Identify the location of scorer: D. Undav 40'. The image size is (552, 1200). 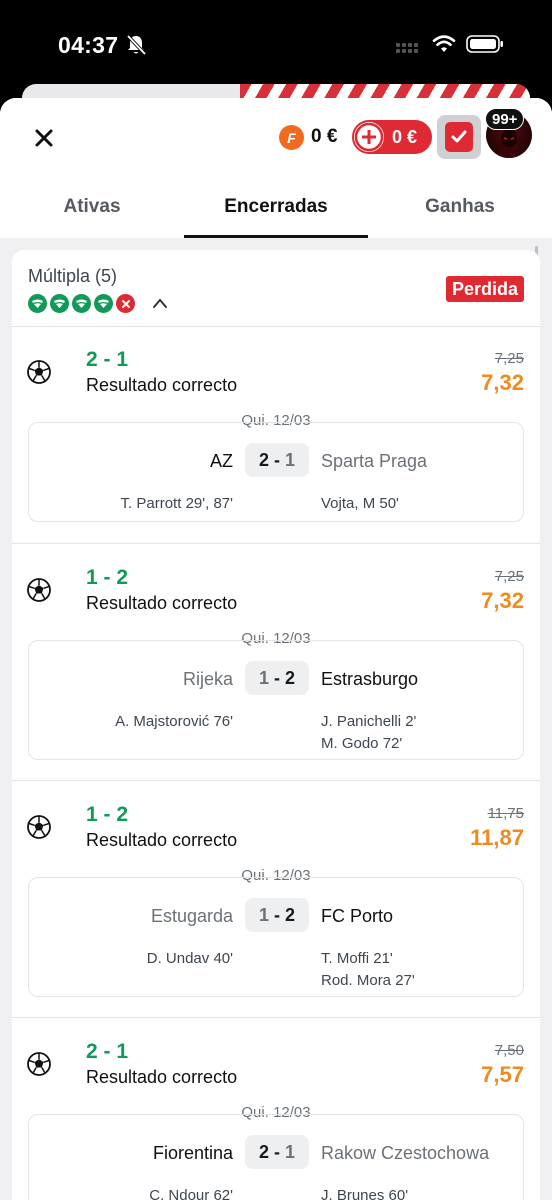
(189, 958).